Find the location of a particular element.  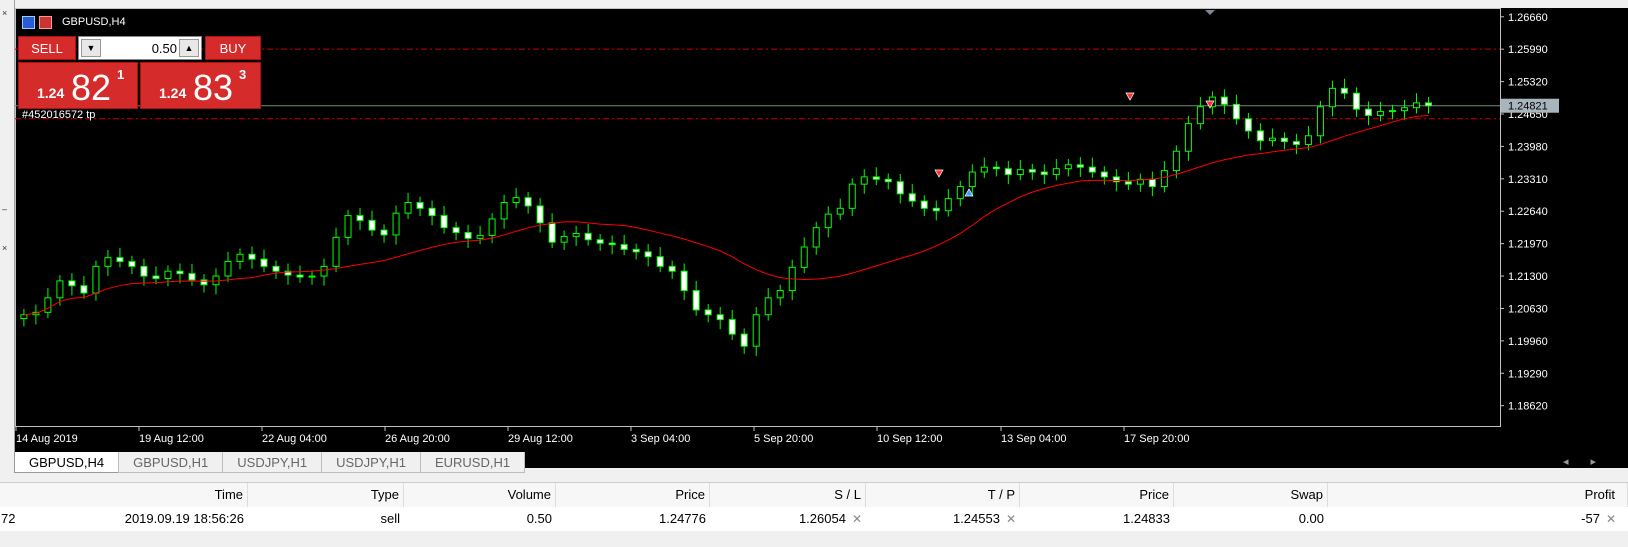

price-axis-label: 1.21300 is located at coordinates (1528, 277).